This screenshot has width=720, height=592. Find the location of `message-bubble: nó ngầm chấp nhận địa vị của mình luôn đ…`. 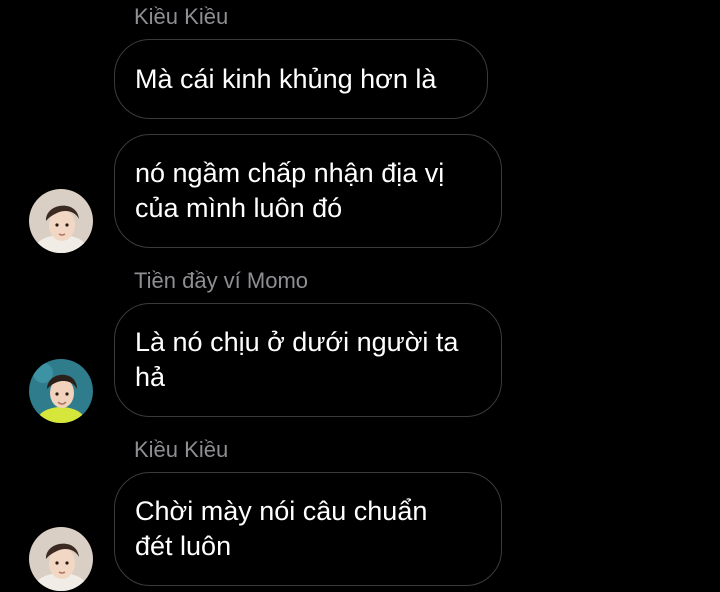

message-bubble: nó ngầm chấp nhận địa vị của mình luôn đ… is located at coordinates (308, 191).